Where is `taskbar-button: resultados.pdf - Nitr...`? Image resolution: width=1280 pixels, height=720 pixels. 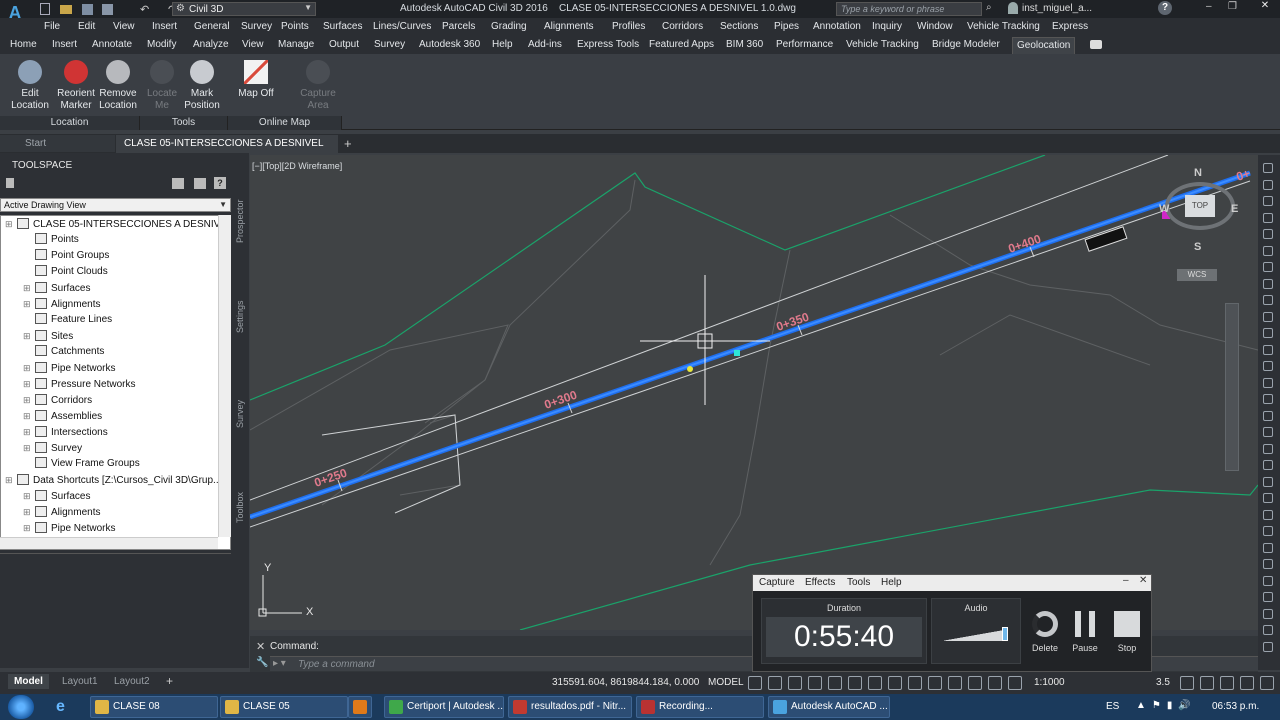
taskbar-button: resultados.pdf - Nitr... is located at coordinates (570, 707).